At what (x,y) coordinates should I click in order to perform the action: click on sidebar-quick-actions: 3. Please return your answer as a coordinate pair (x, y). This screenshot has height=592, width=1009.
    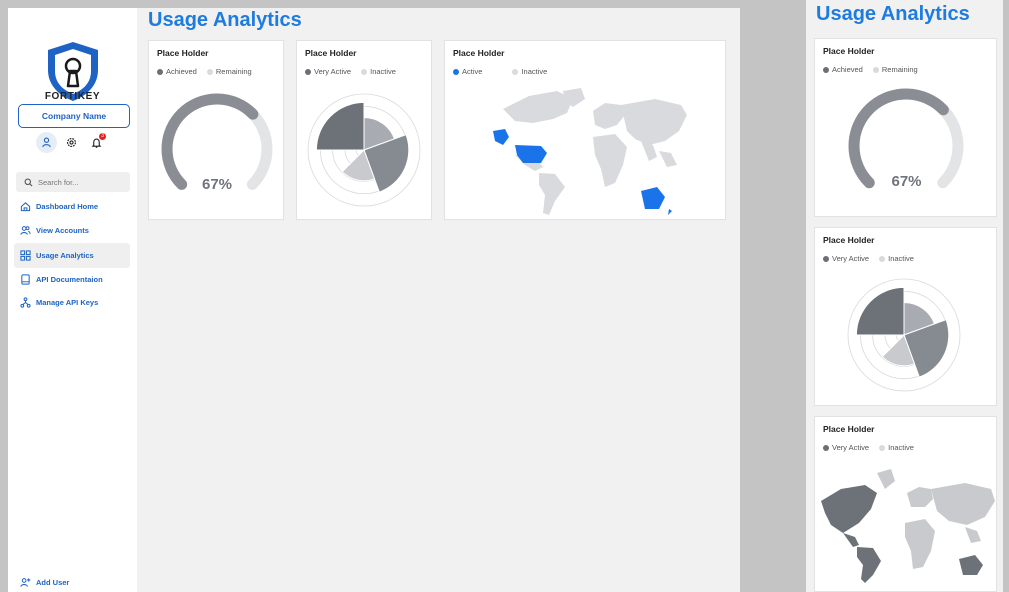
    Looking at the image, I should click on (71, 142).